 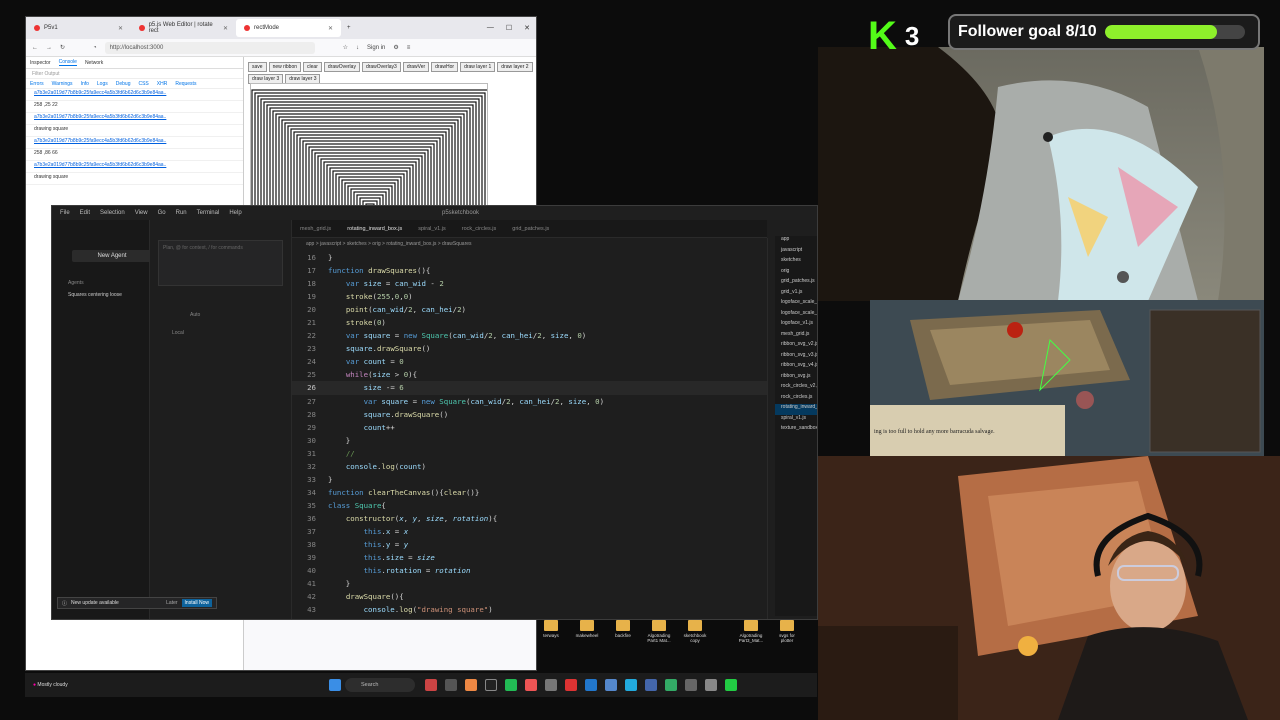 What do you see at coordinates (478, 67) in the screenshot?
I see `draw-layer-1-button: draw layer 1` at bounding box center [478, 67].